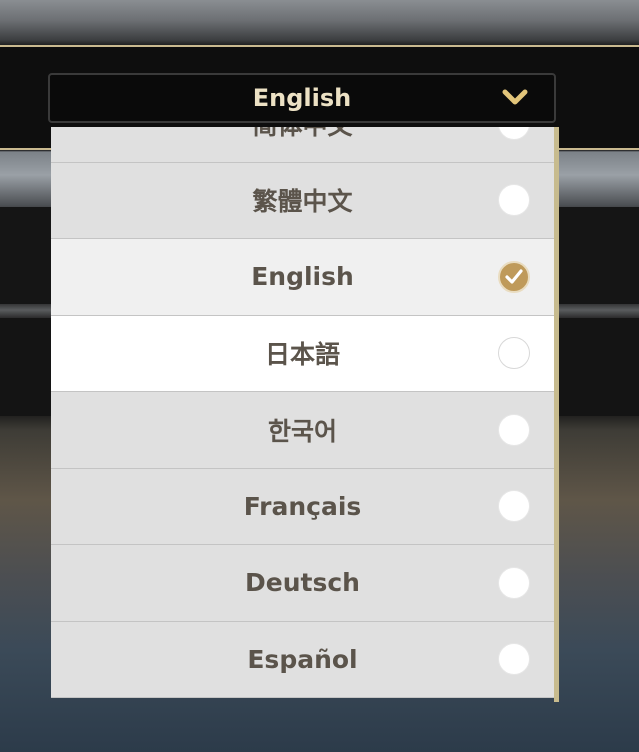  Describe the element at coordinates (302, 145) in the screenshot. I see `language-option-simplified-chinese: 简体中文` at that location.